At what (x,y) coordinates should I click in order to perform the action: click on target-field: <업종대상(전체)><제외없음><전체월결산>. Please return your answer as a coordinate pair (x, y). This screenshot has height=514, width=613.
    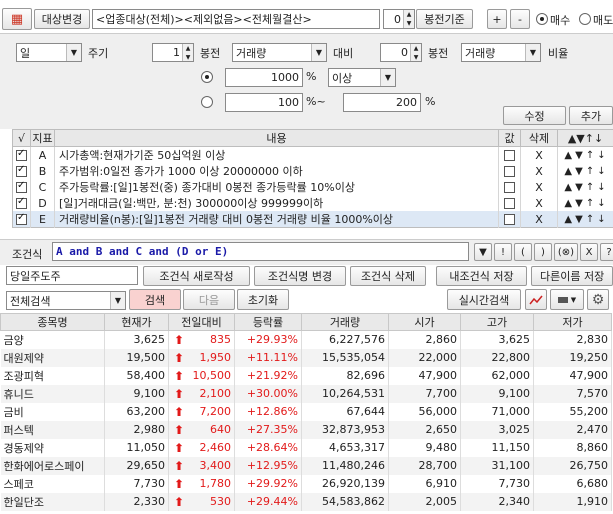
    Looking at the image, I should click on (236, 19).